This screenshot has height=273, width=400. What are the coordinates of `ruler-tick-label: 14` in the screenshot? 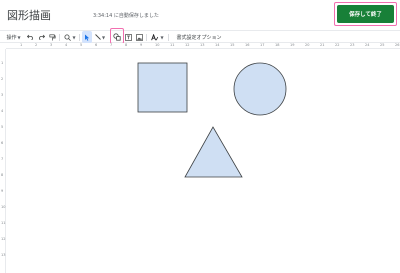 It's located at (217, 45).